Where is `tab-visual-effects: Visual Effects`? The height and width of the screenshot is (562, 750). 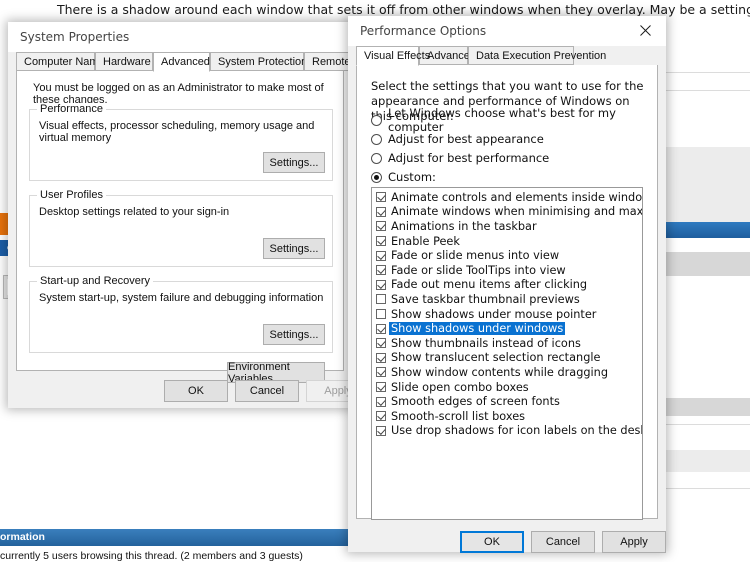
tab-visual-effects: Visual Effects is located at coordinates (393, 56).